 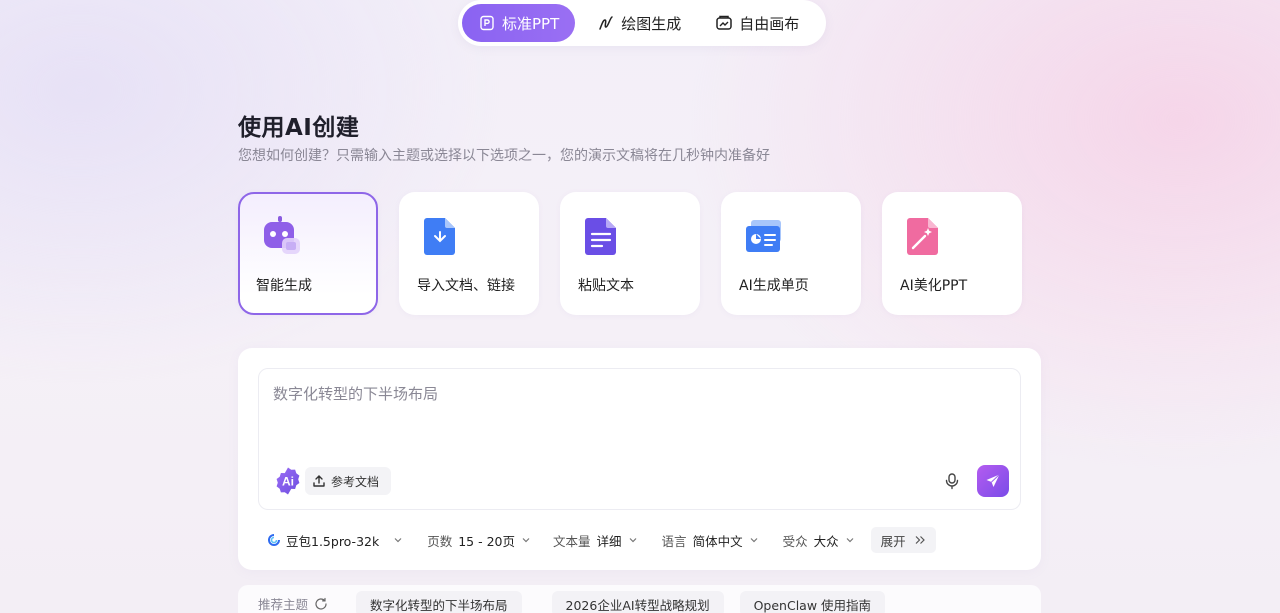 What do you see at coordinates (791, 253) in the screenshot?
I see `option-ai-single-page: AI生成单页` at bounding box center [791, 253].